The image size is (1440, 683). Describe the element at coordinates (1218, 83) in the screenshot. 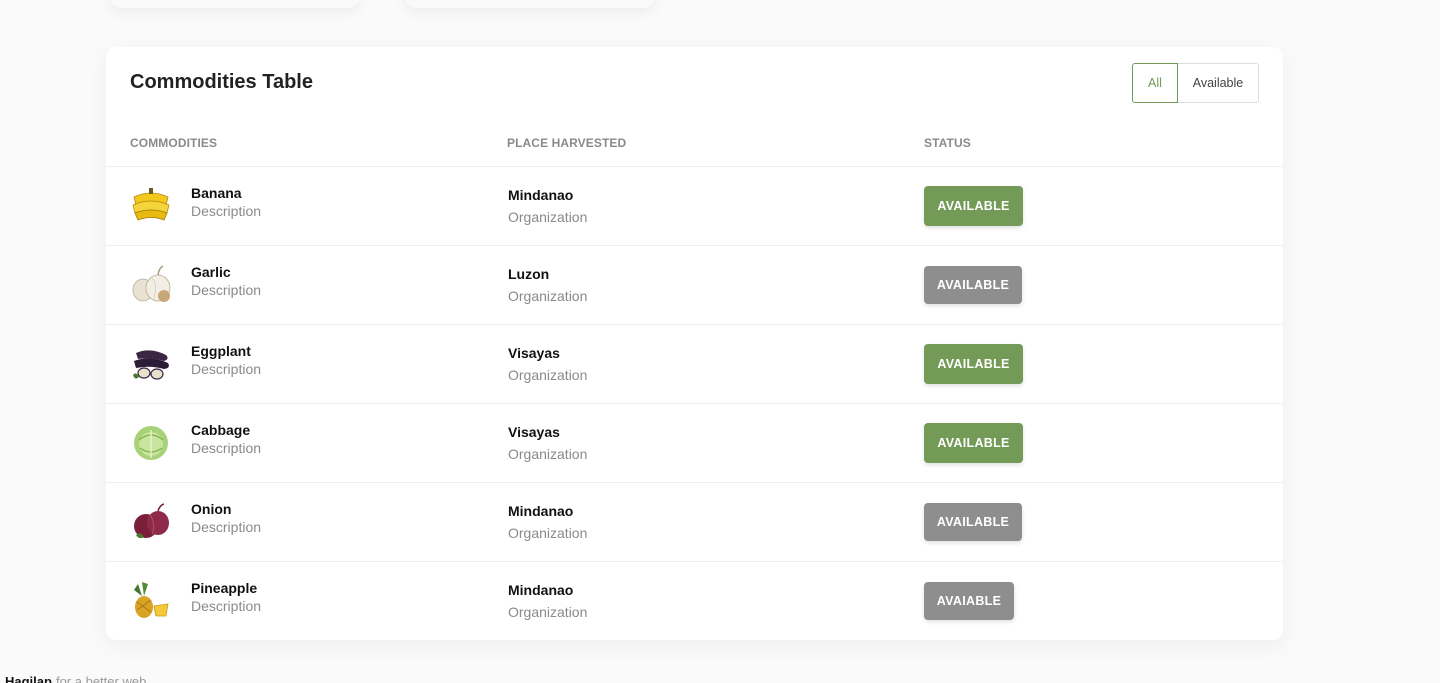

I see `filter-available-button: Available` at that location.